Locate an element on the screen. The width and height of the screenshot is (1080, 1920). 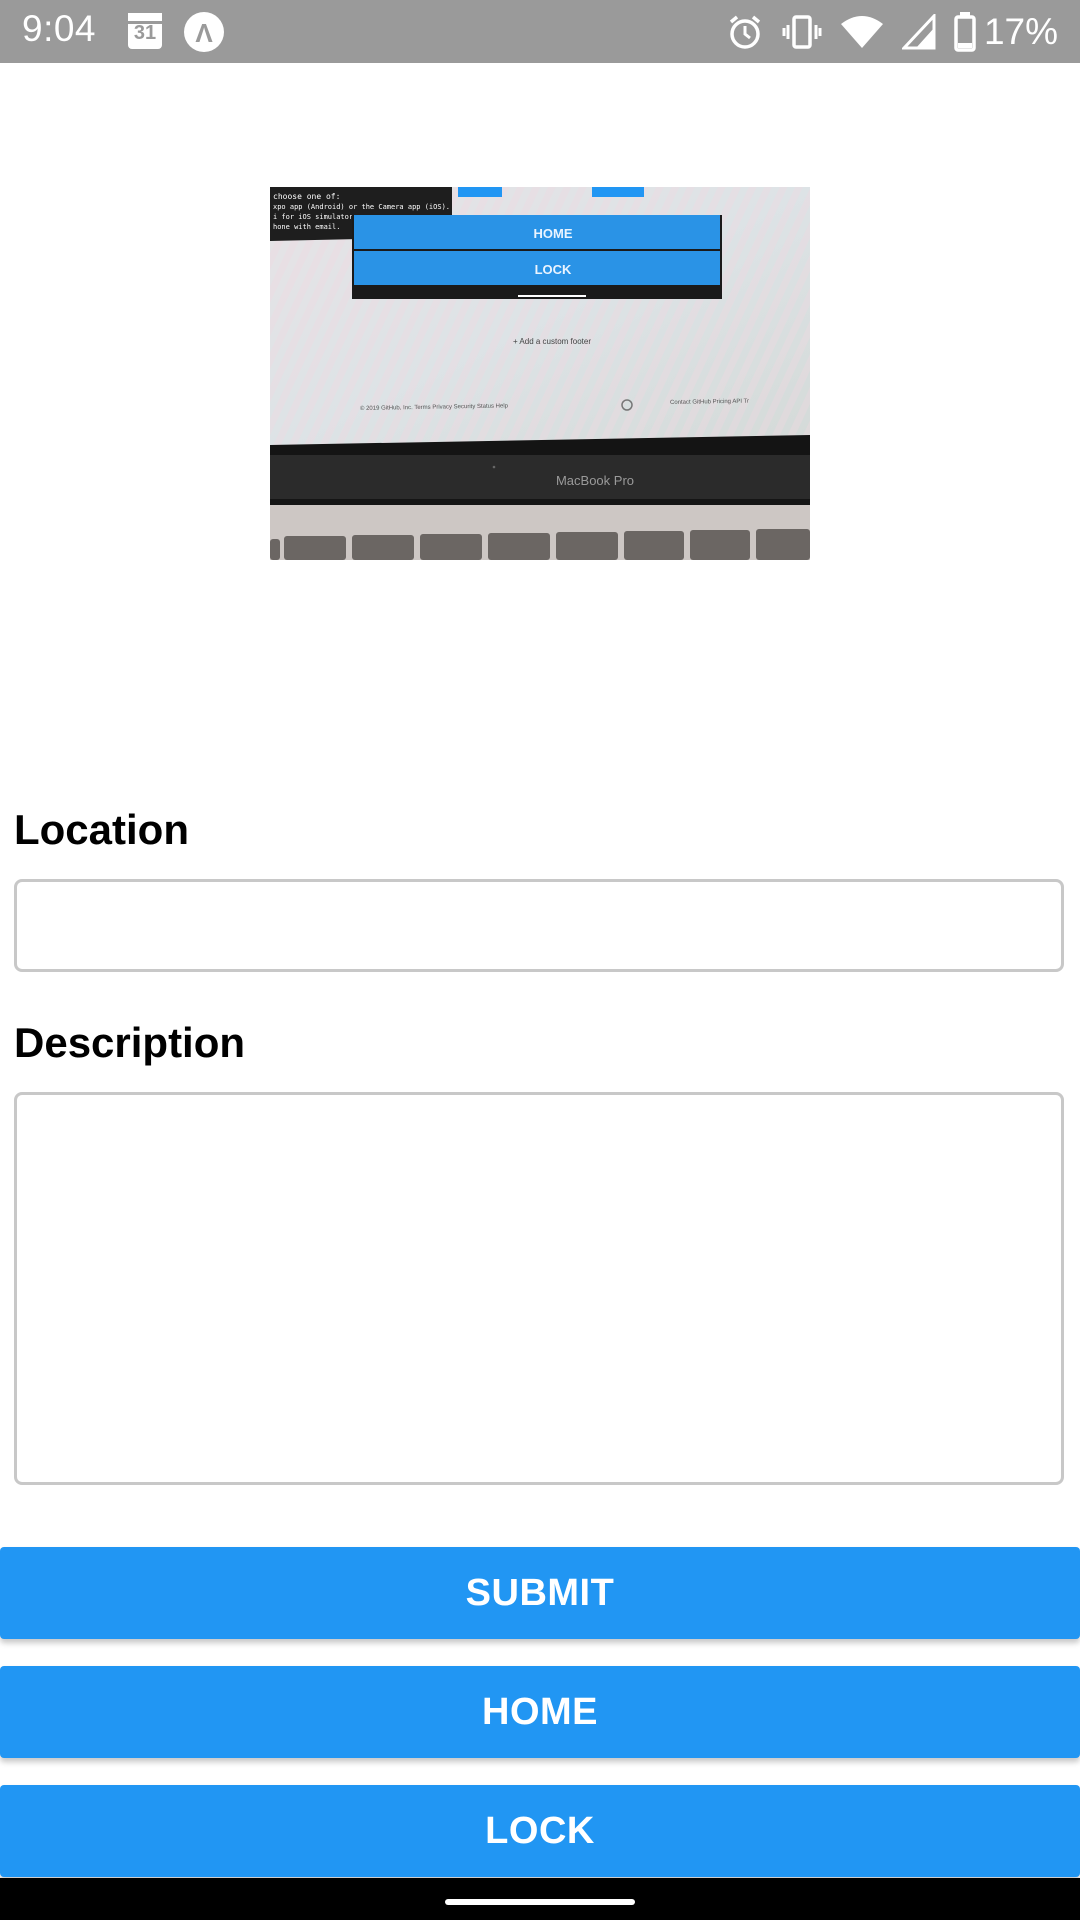
navigation-bar is located at coordinates (540, 1899).